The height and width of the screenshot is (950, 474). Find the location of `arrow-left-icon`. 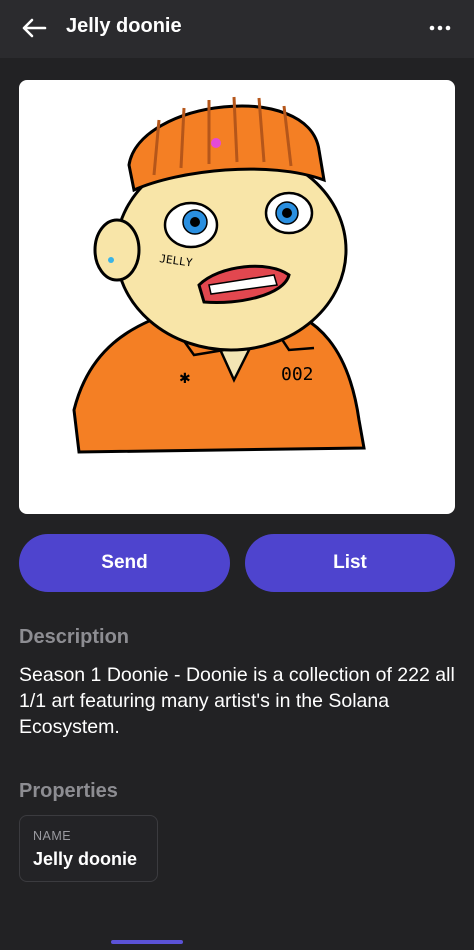

arrow-left-icon is located at coordinates (34, 28).